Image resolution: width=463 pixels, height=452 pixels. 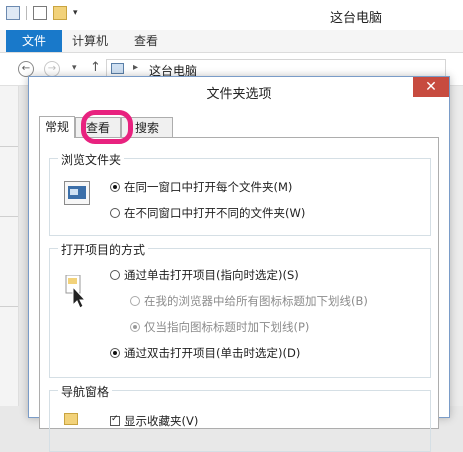 What do you see at coordinates (26, 69) in the screenshot?
I see `back-button: ←` at bounding box center [26, 69].